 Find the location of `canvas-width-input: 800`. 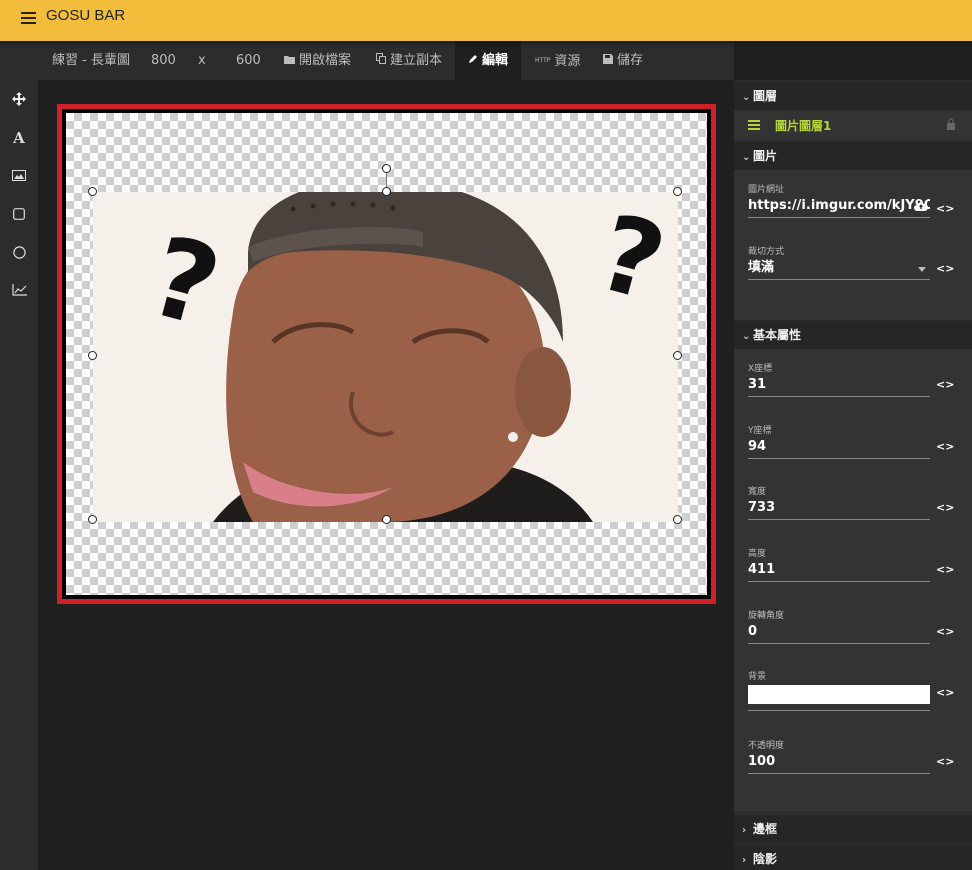

canvas-width-input: 800 is located at coordinates (163, 60).